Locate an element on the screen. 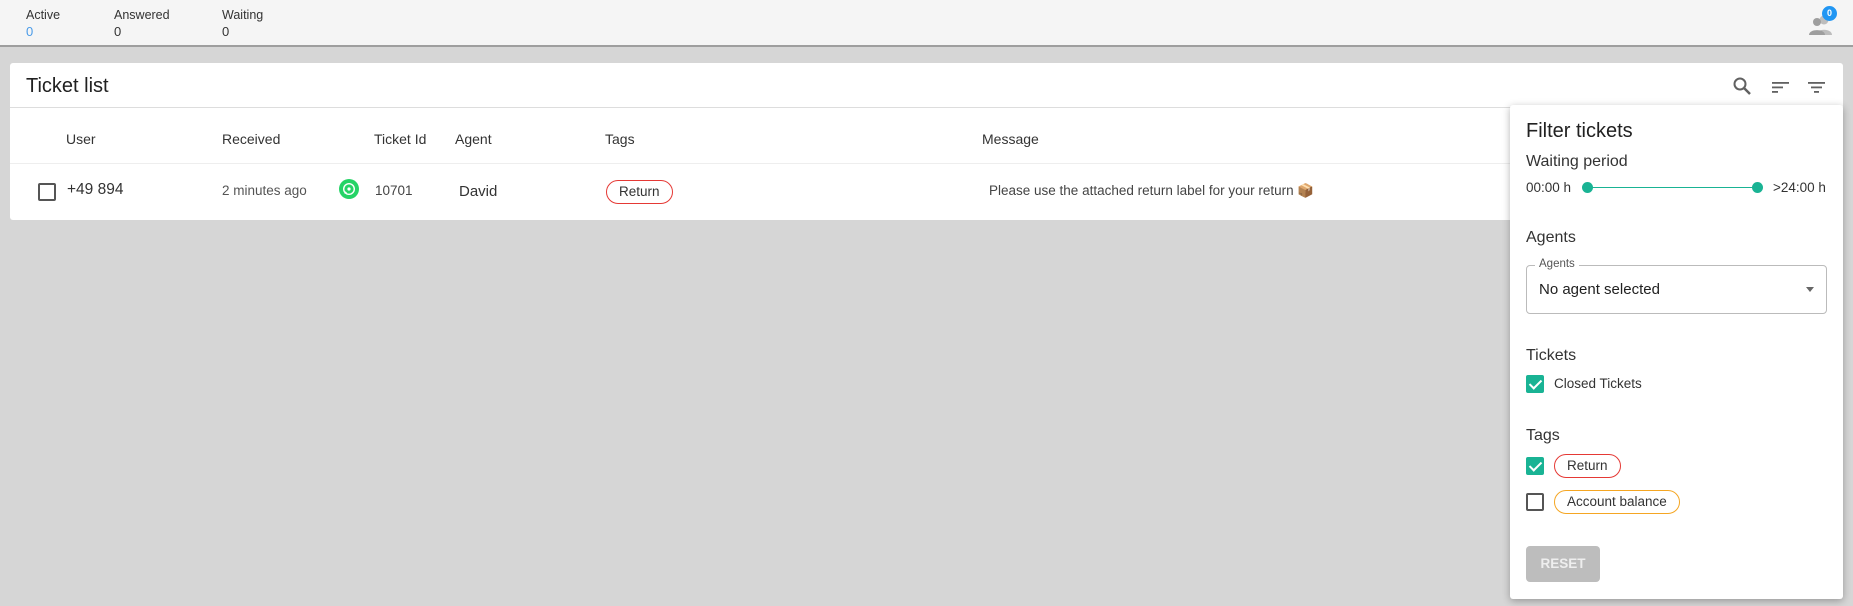 The image size is (1853, 606). waiting-label: Waiting is located at coordinates (243, 15).